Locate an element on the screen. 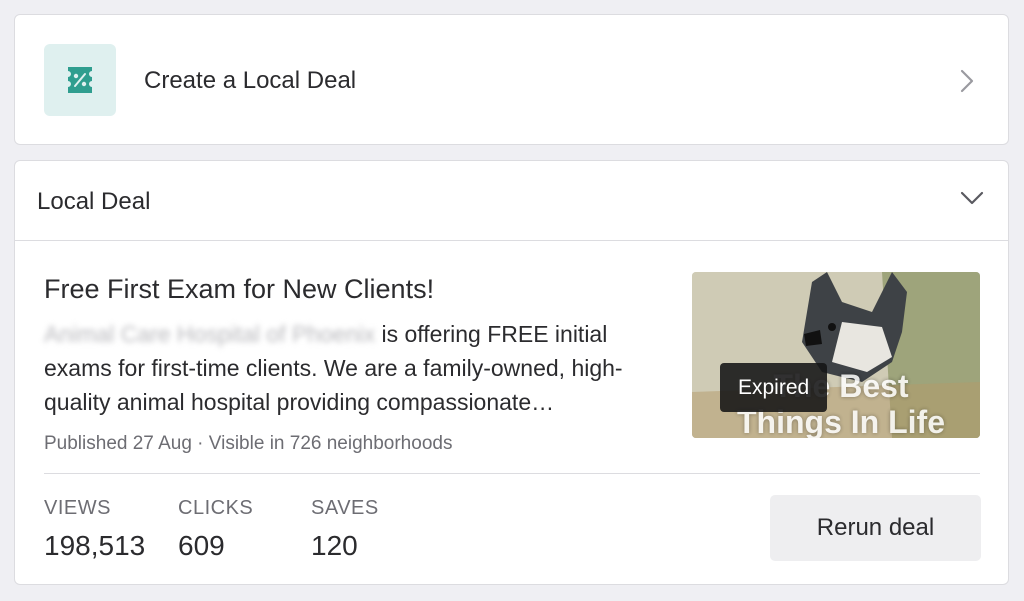 The width and height of the screenshot is (1024, 601). views-value: 198,513 is located at coordinates (95, 545).